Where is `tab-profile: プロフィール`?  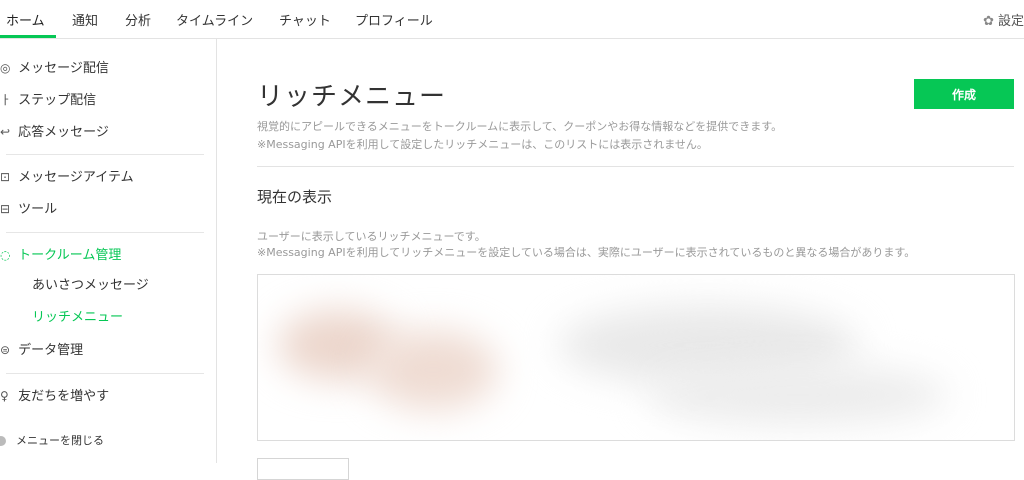
tab-profile: プロフィール is located at coordinates (394, 19).